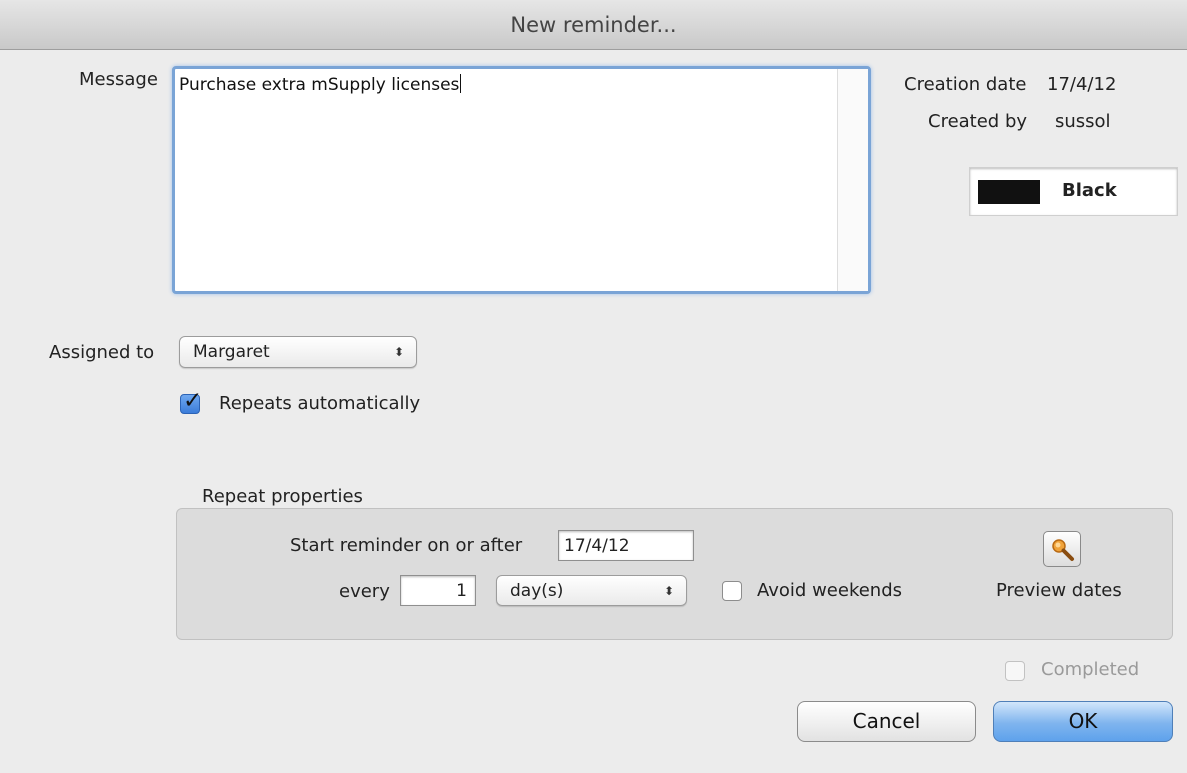  Describe the element at coordinates (852, 180) in the screenshot. I see `message-scrollbar` at that location.